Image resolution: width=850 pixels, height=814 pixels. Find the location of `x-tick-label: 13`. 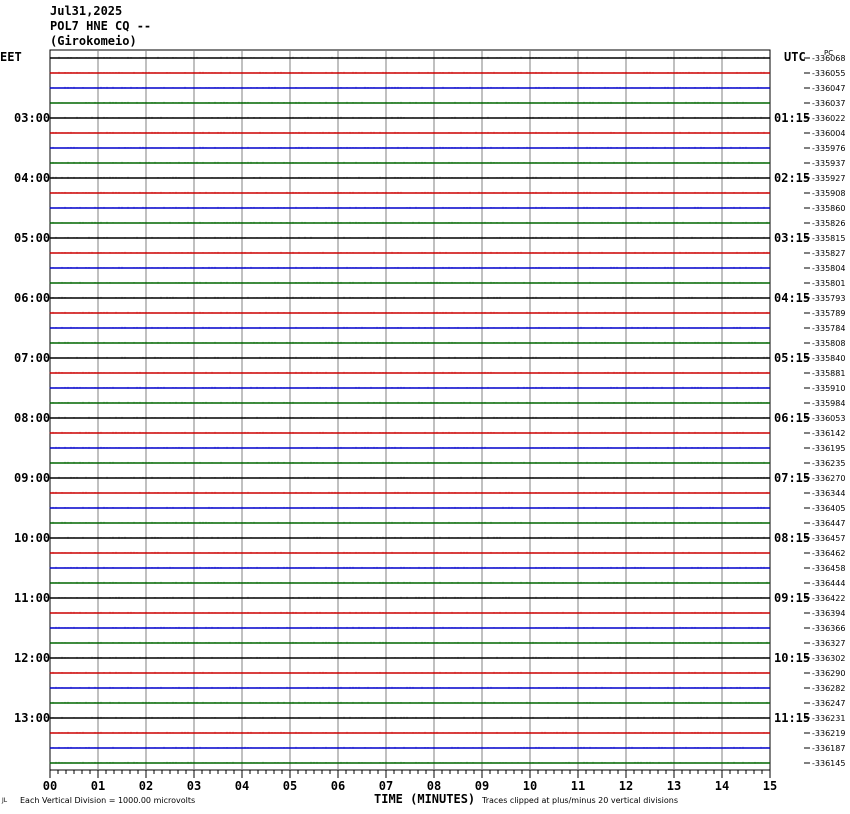

x-tick-label: 13 is located at coordinates (674, 786).